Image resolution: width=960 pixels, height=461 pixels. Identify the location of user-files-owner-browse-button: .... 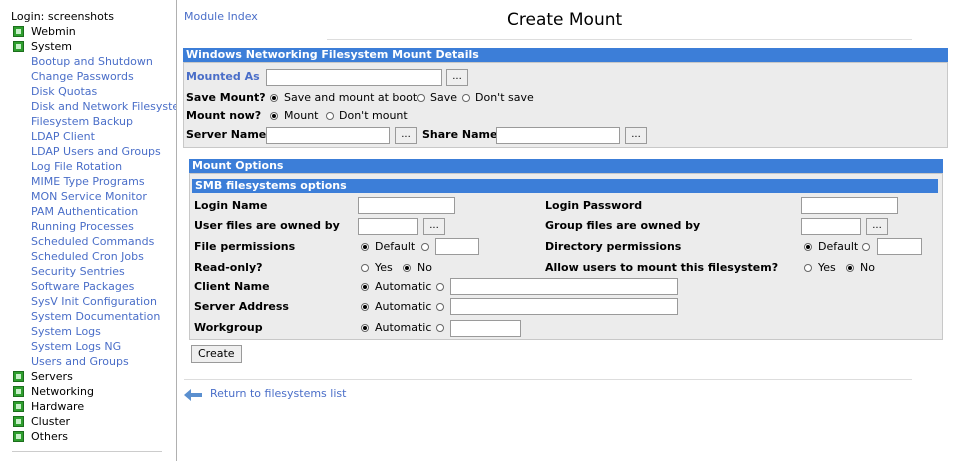
(434, 226).